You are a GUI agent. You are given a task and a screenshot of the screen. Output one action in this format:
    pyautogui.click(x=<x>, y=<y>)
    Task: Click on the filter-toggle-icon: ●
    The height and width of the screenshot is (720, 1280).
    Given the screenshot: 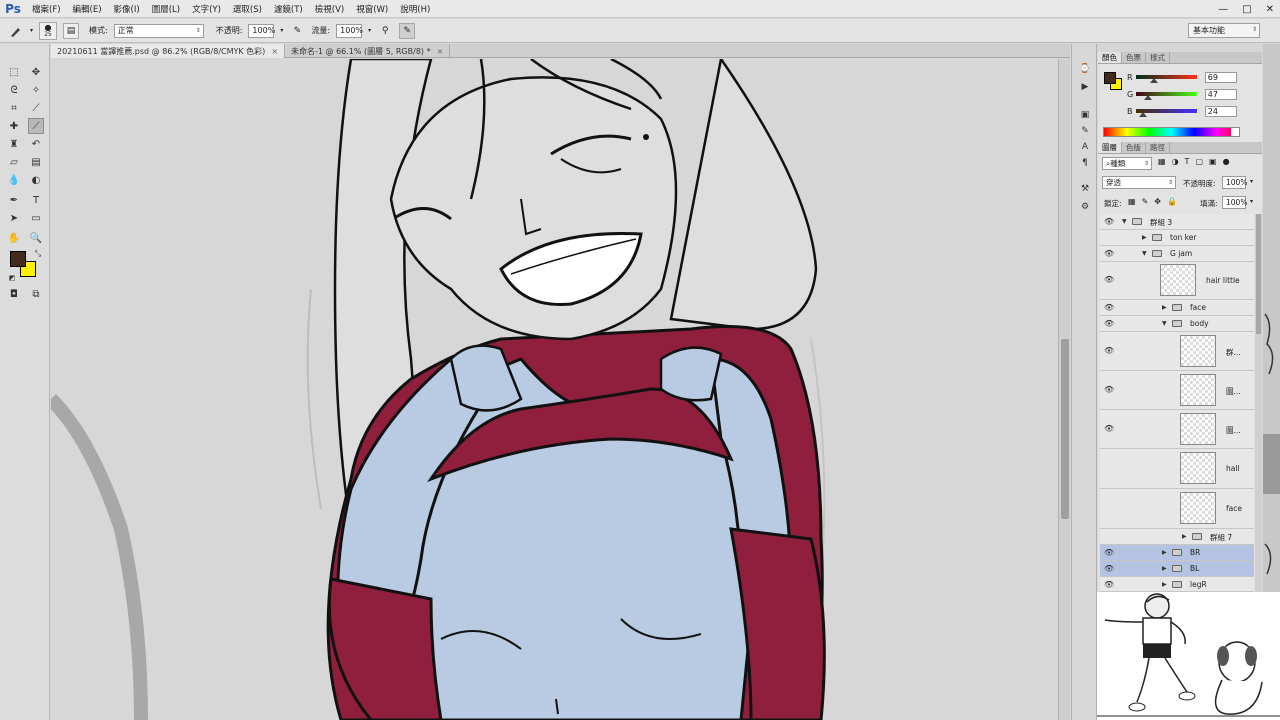 What is the action you would take?
    pyautogui.click(x=1226, y=161)
    